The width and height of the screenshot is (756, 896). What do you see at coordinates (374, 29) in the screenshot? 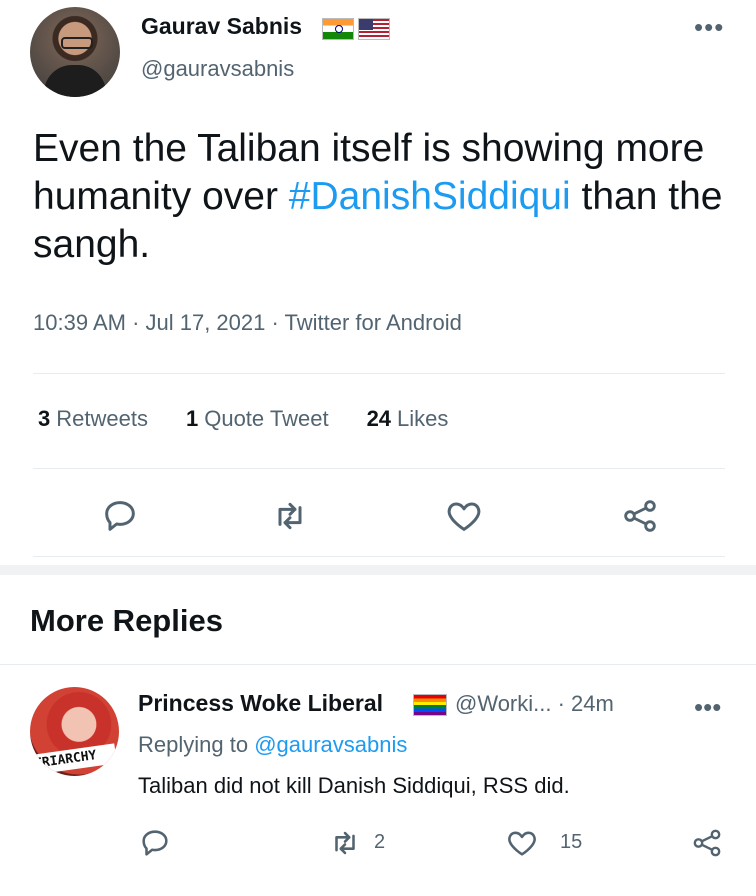
I see `us-flag-icon` at bounding box center [374, 29].